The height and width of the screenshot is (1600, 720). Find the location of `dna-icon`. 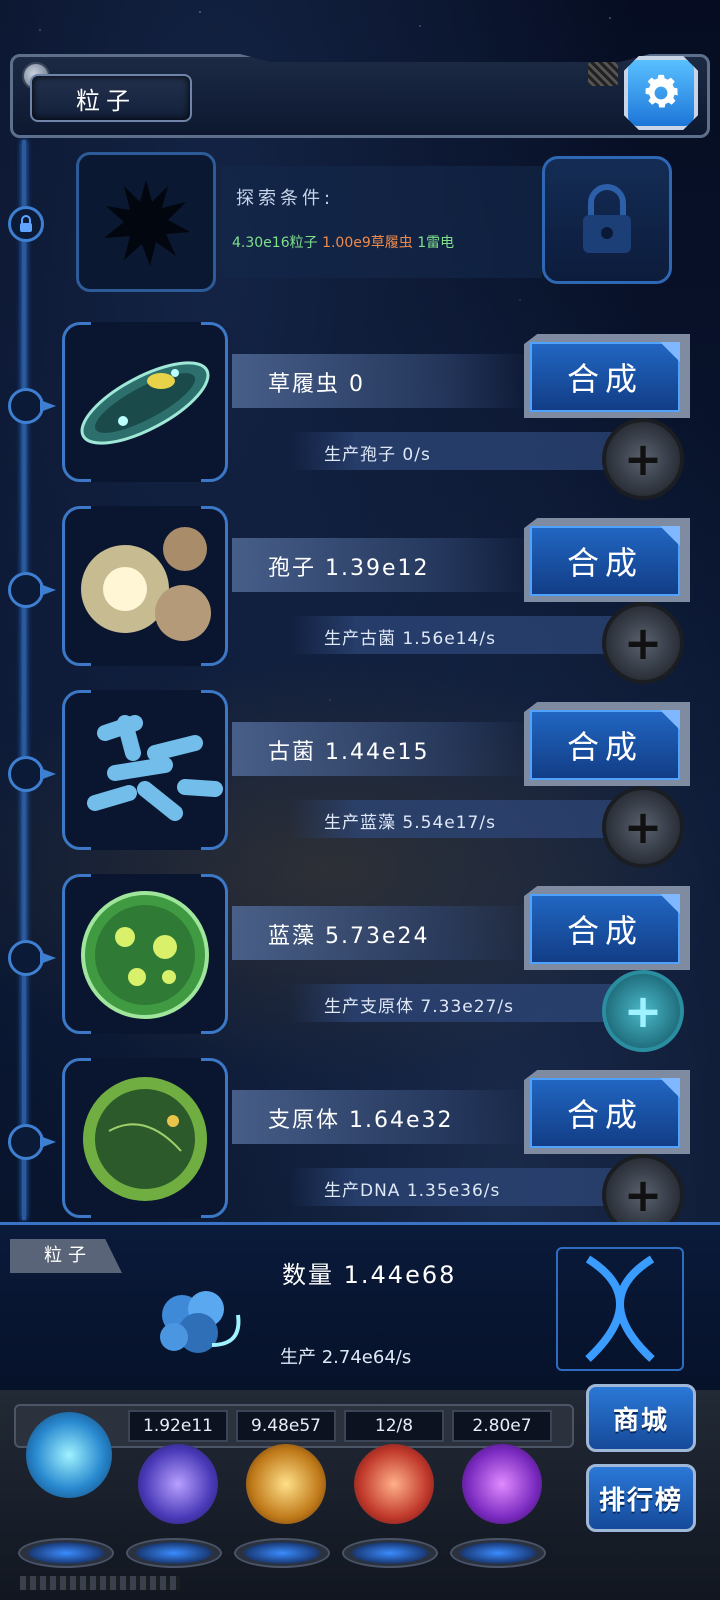

dna-icon is located at coordinates (620, 1308).